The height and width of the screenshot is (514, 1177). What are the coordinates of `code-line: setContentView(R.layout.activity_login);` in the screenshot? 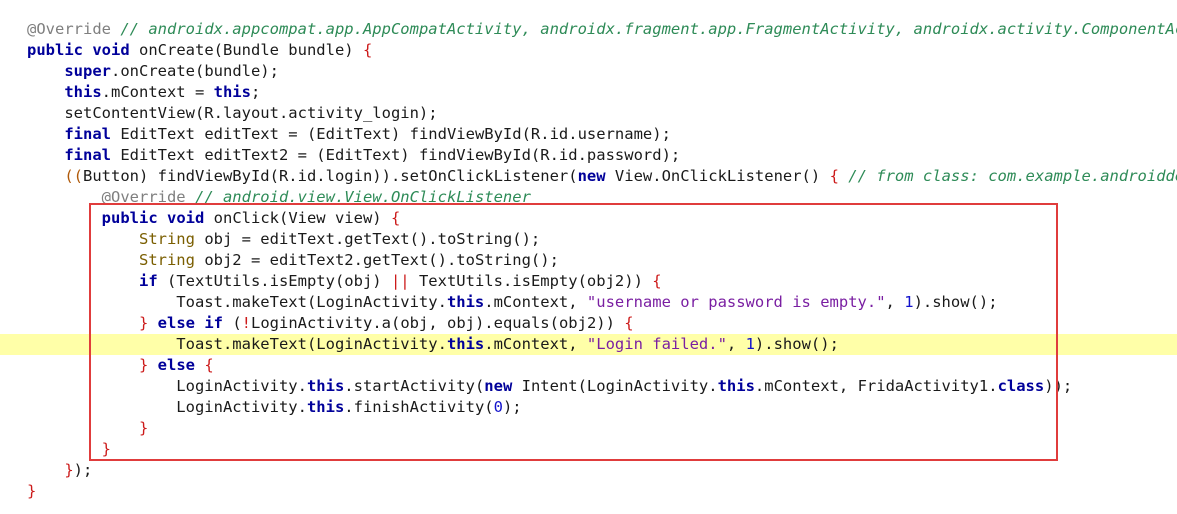 It's located at (588, 113).